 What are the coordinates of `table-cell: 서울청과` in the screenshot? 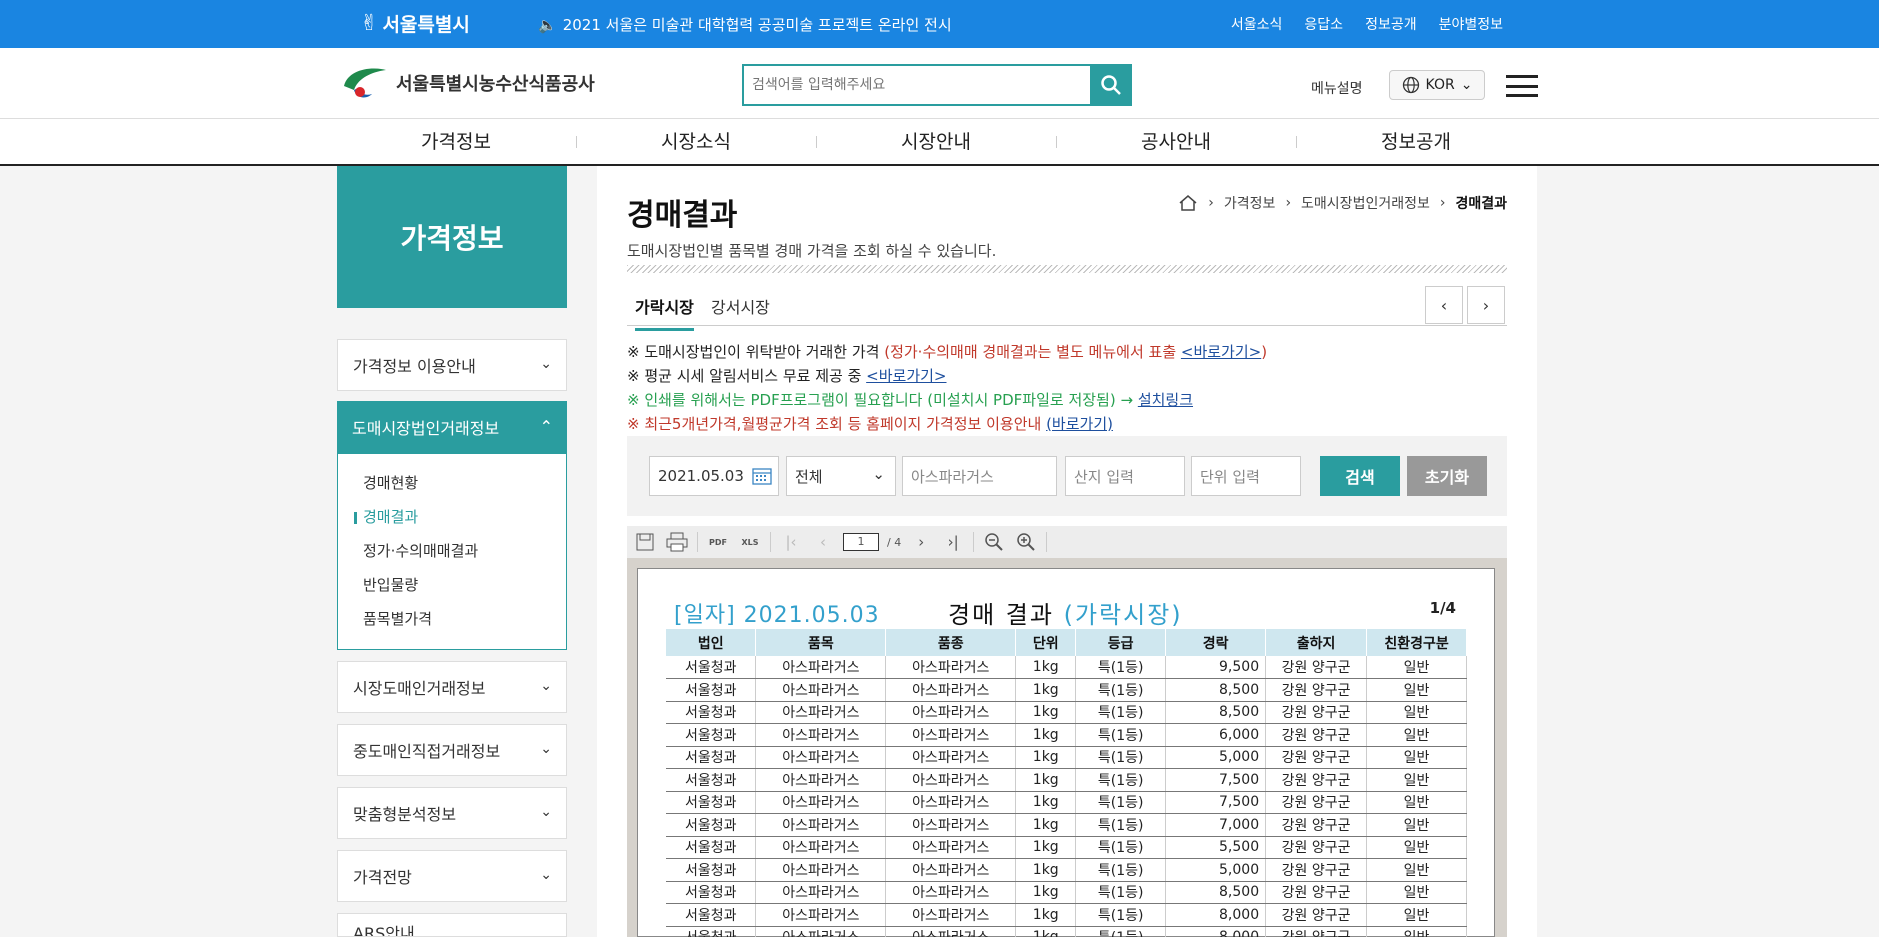 It's located at (711, 931).